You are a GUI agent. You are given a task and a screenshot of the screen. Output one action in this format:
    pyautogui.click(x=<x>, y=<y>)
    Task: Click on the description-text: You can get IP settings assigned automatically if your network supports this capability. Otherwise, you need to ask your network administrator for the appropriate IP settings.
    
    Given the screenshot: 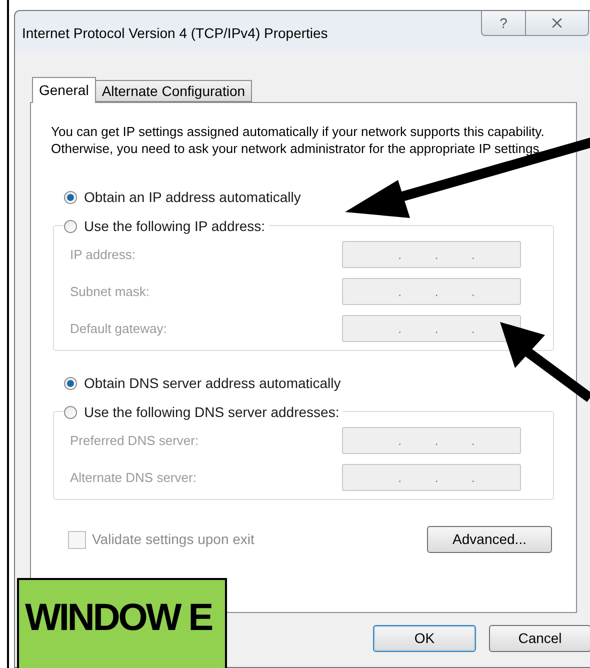 What is the action you would take?
    pyautogui.click(x=298, y=140)
    